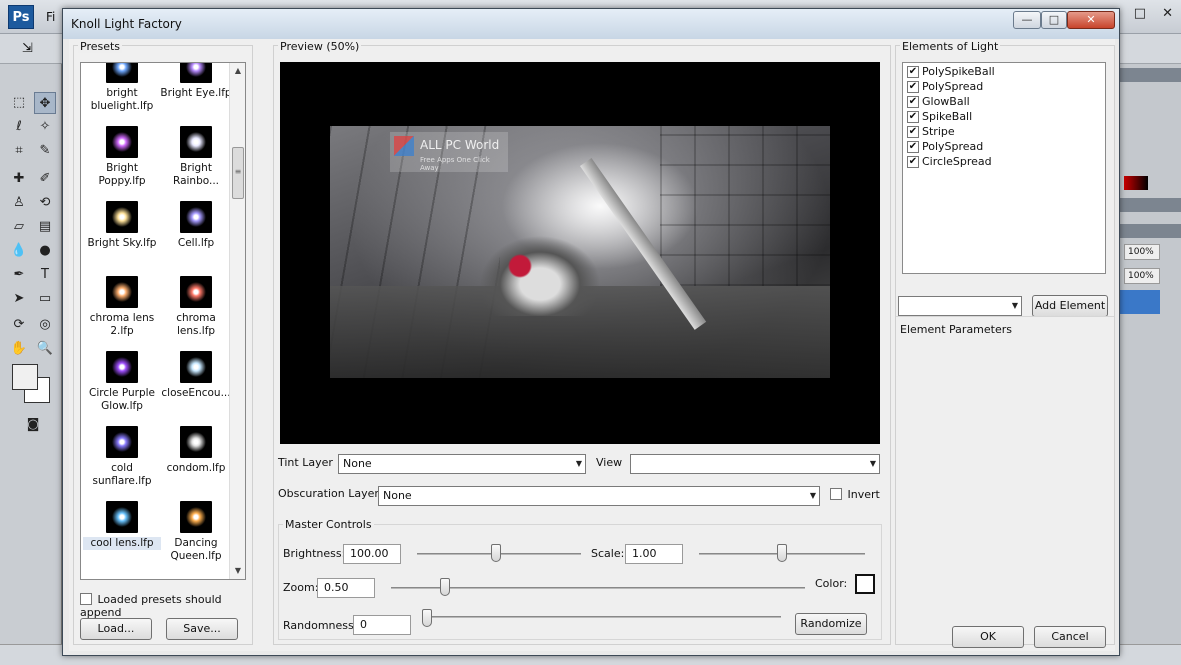 The height and width of the screenshot is (665, 1181). I want to click on hand-tool-icon: ✋, so click(19, 349).